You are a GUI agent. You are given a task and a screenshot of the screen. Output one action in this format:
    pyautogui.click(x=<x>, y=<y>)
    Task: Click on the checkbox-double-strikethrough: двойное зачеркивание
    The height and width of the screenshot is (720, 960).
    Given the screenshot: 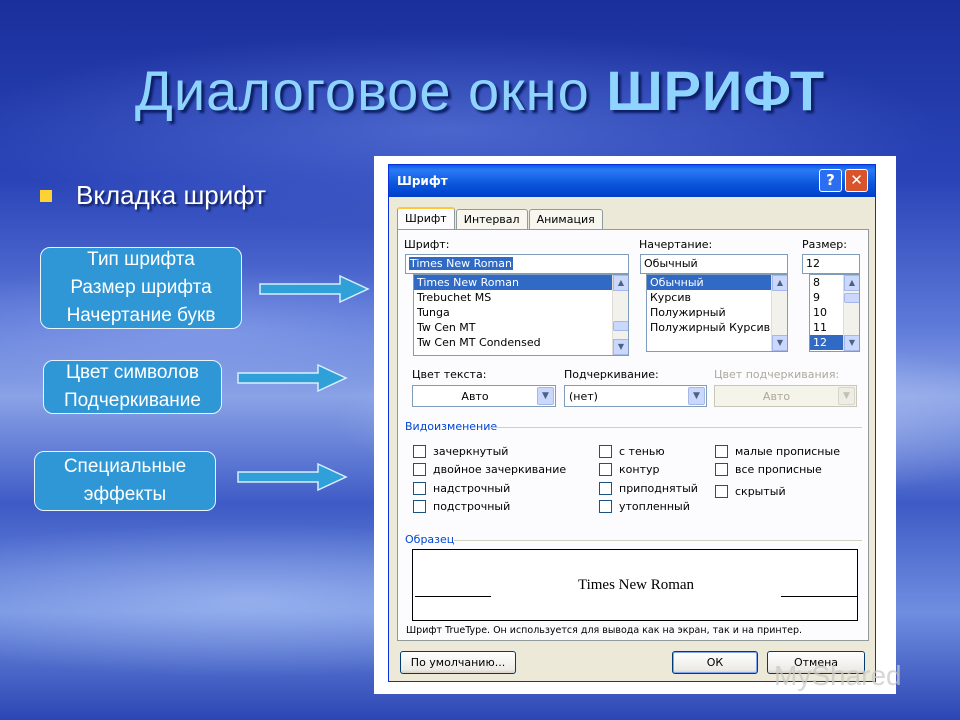 What is the action you would take?
    pyautogui.click(x=489, y=469)
    